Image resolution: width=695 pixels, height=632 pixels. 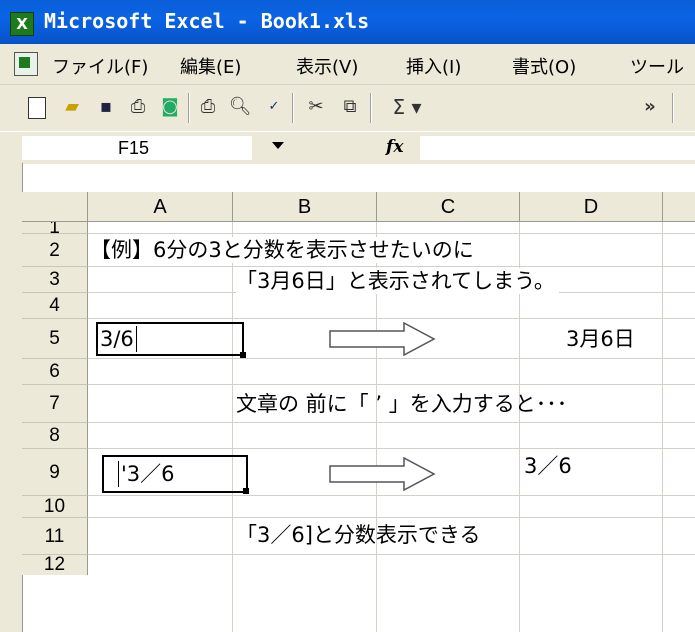 I want to click on menu-view: 表示(V), so click(x=327, y=66).